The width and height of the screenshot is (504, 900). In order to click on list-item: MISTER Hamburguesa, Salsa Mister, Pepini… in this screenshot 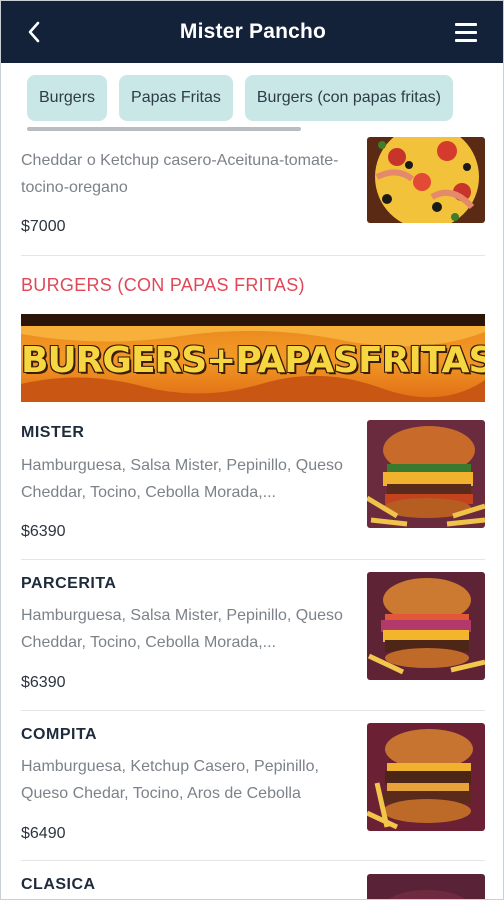, I will do `click(253, 490)`.